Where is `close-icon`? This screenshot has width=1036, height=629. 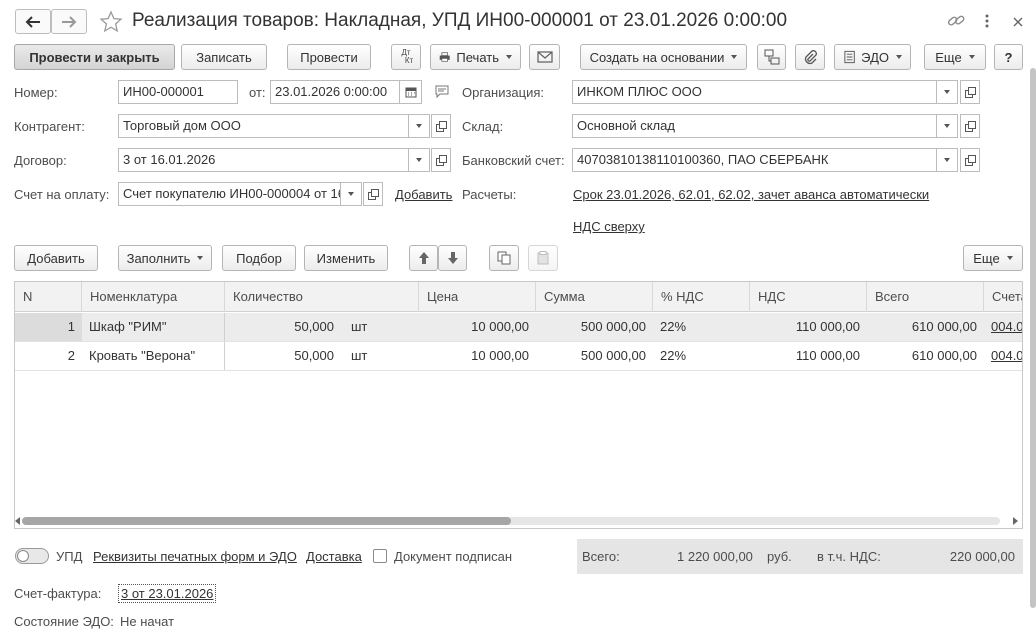 close-icon is located at coordinates (1018, 22).